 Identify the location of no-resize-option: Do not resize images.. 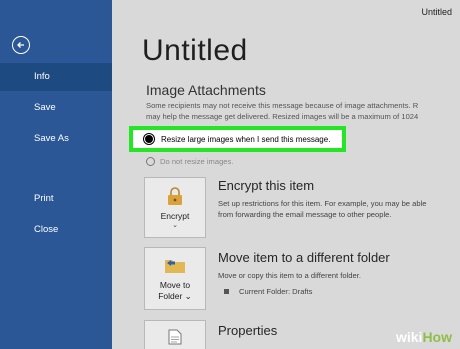
(189, 161).